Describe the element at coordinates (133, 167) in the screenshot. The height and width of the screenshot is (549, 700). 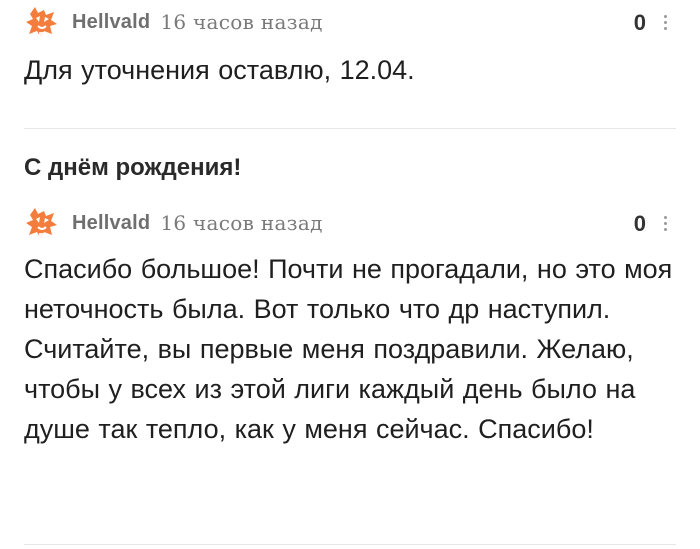
I see `quoted-text: С днём рождения!` at that location.